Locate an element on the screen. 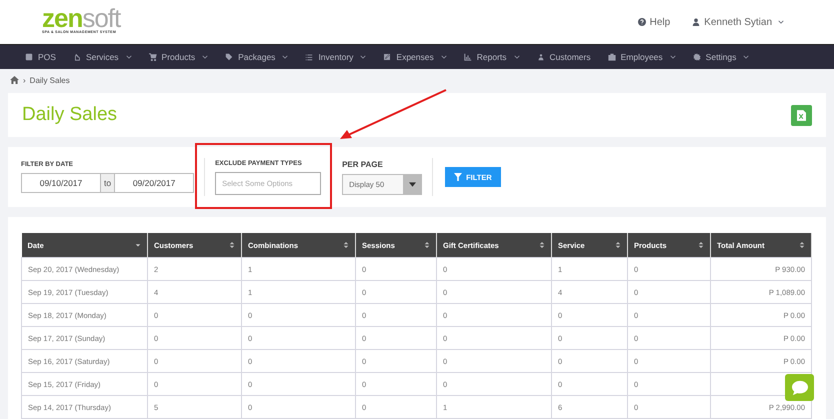  breadcrumb-item: Daily Sales is located at coordinates (50, 80).